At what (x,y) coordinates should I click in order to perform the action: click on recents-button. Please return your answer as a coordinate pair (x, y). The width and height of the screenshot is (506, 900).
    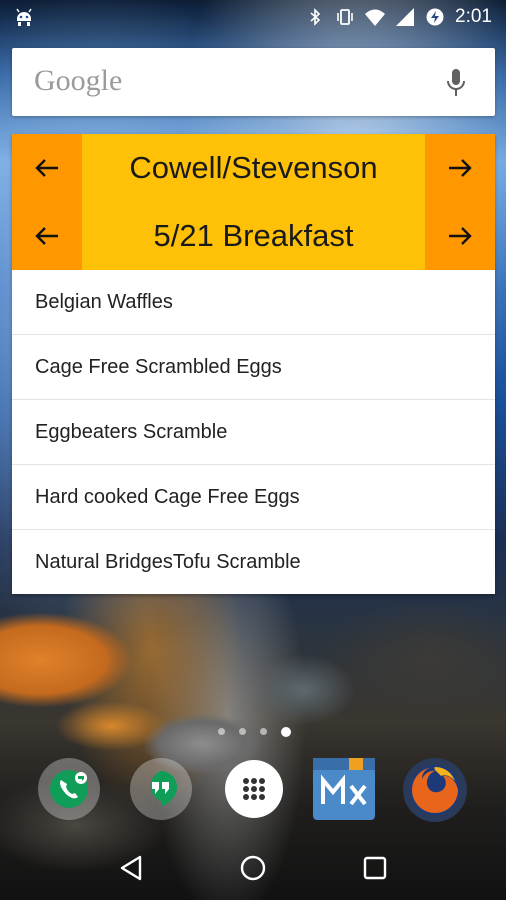
    Looking at the image, I should click on (375, 868).